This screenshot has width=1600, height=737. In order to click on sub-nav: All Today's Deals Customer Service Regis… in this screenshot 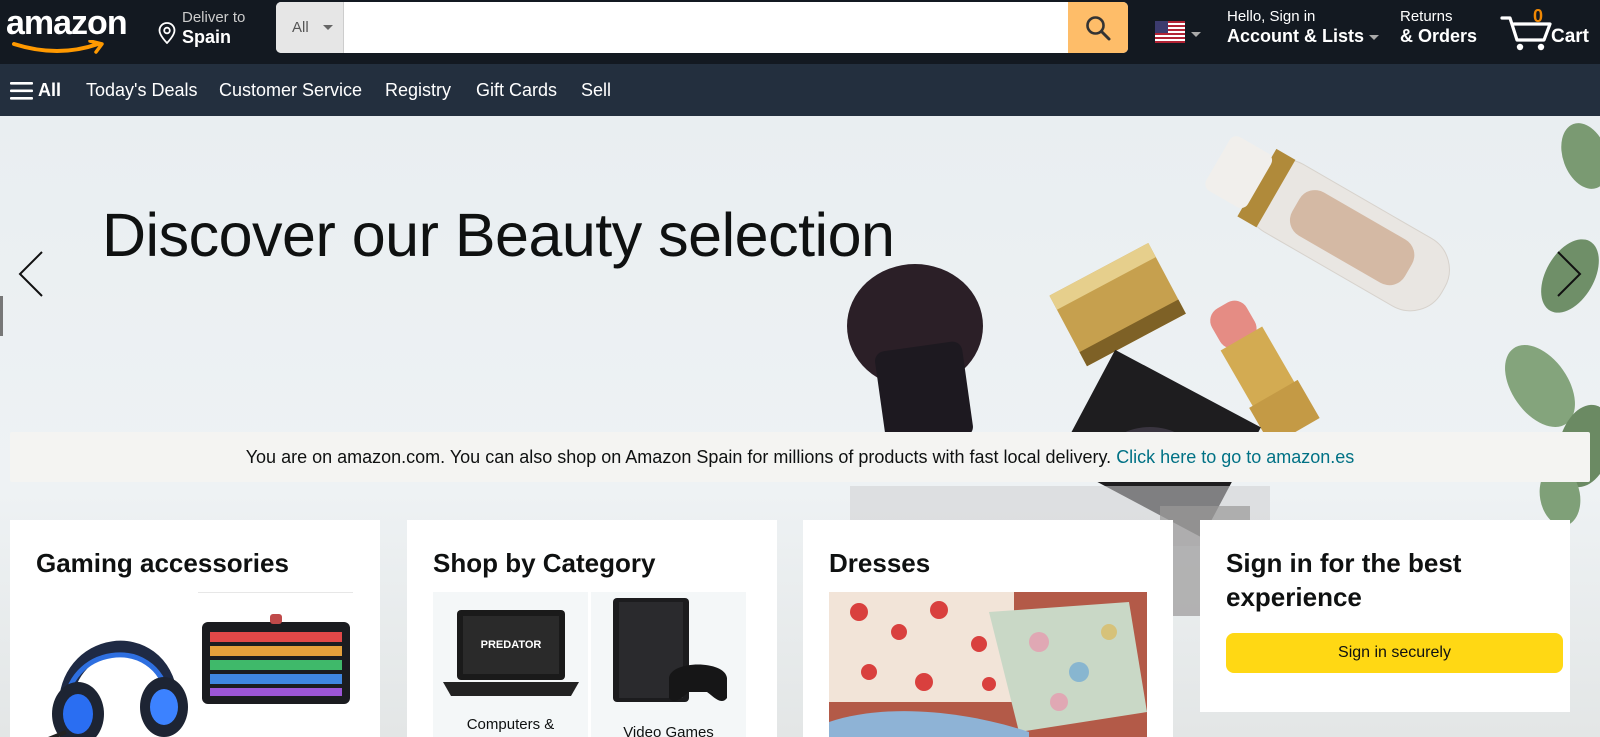, I will do `click(800, 90)`.